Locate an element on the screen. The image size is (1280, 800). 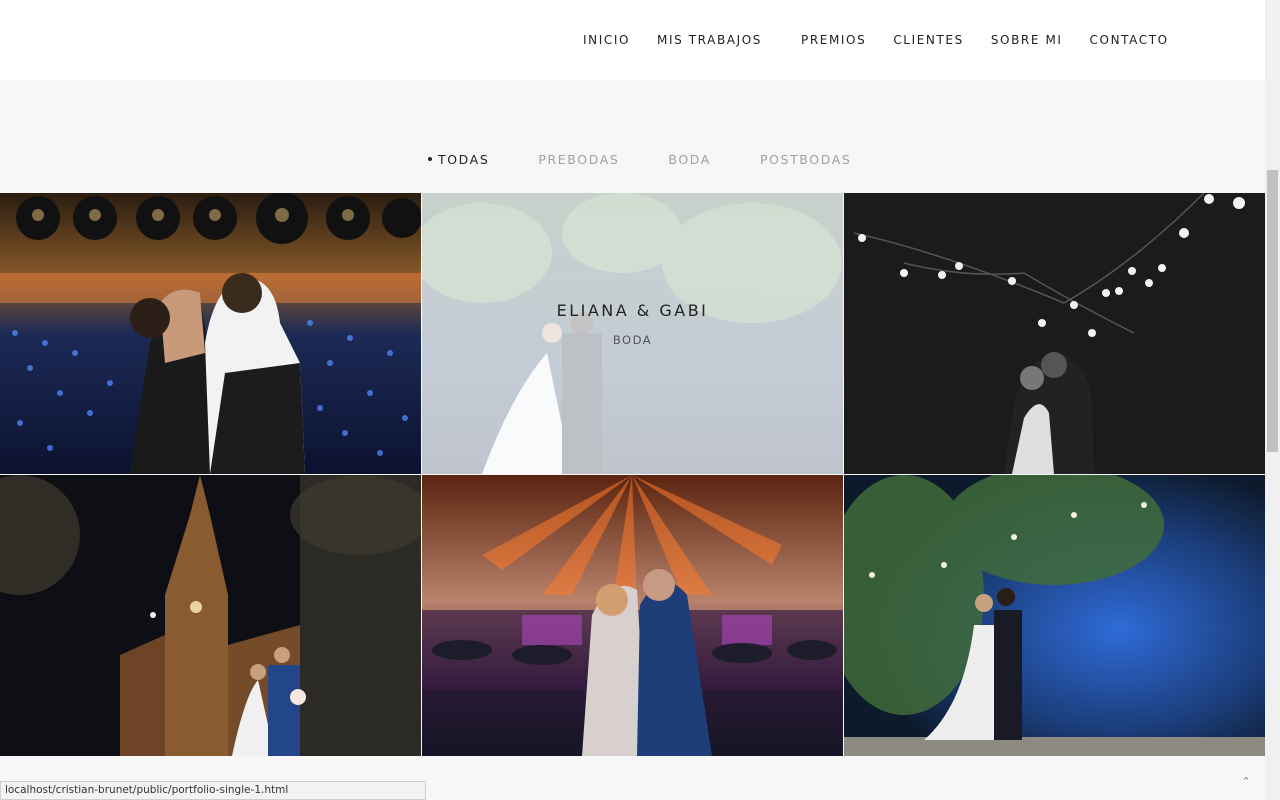
filter-boda: BODA is located at coordinates (689, 159).